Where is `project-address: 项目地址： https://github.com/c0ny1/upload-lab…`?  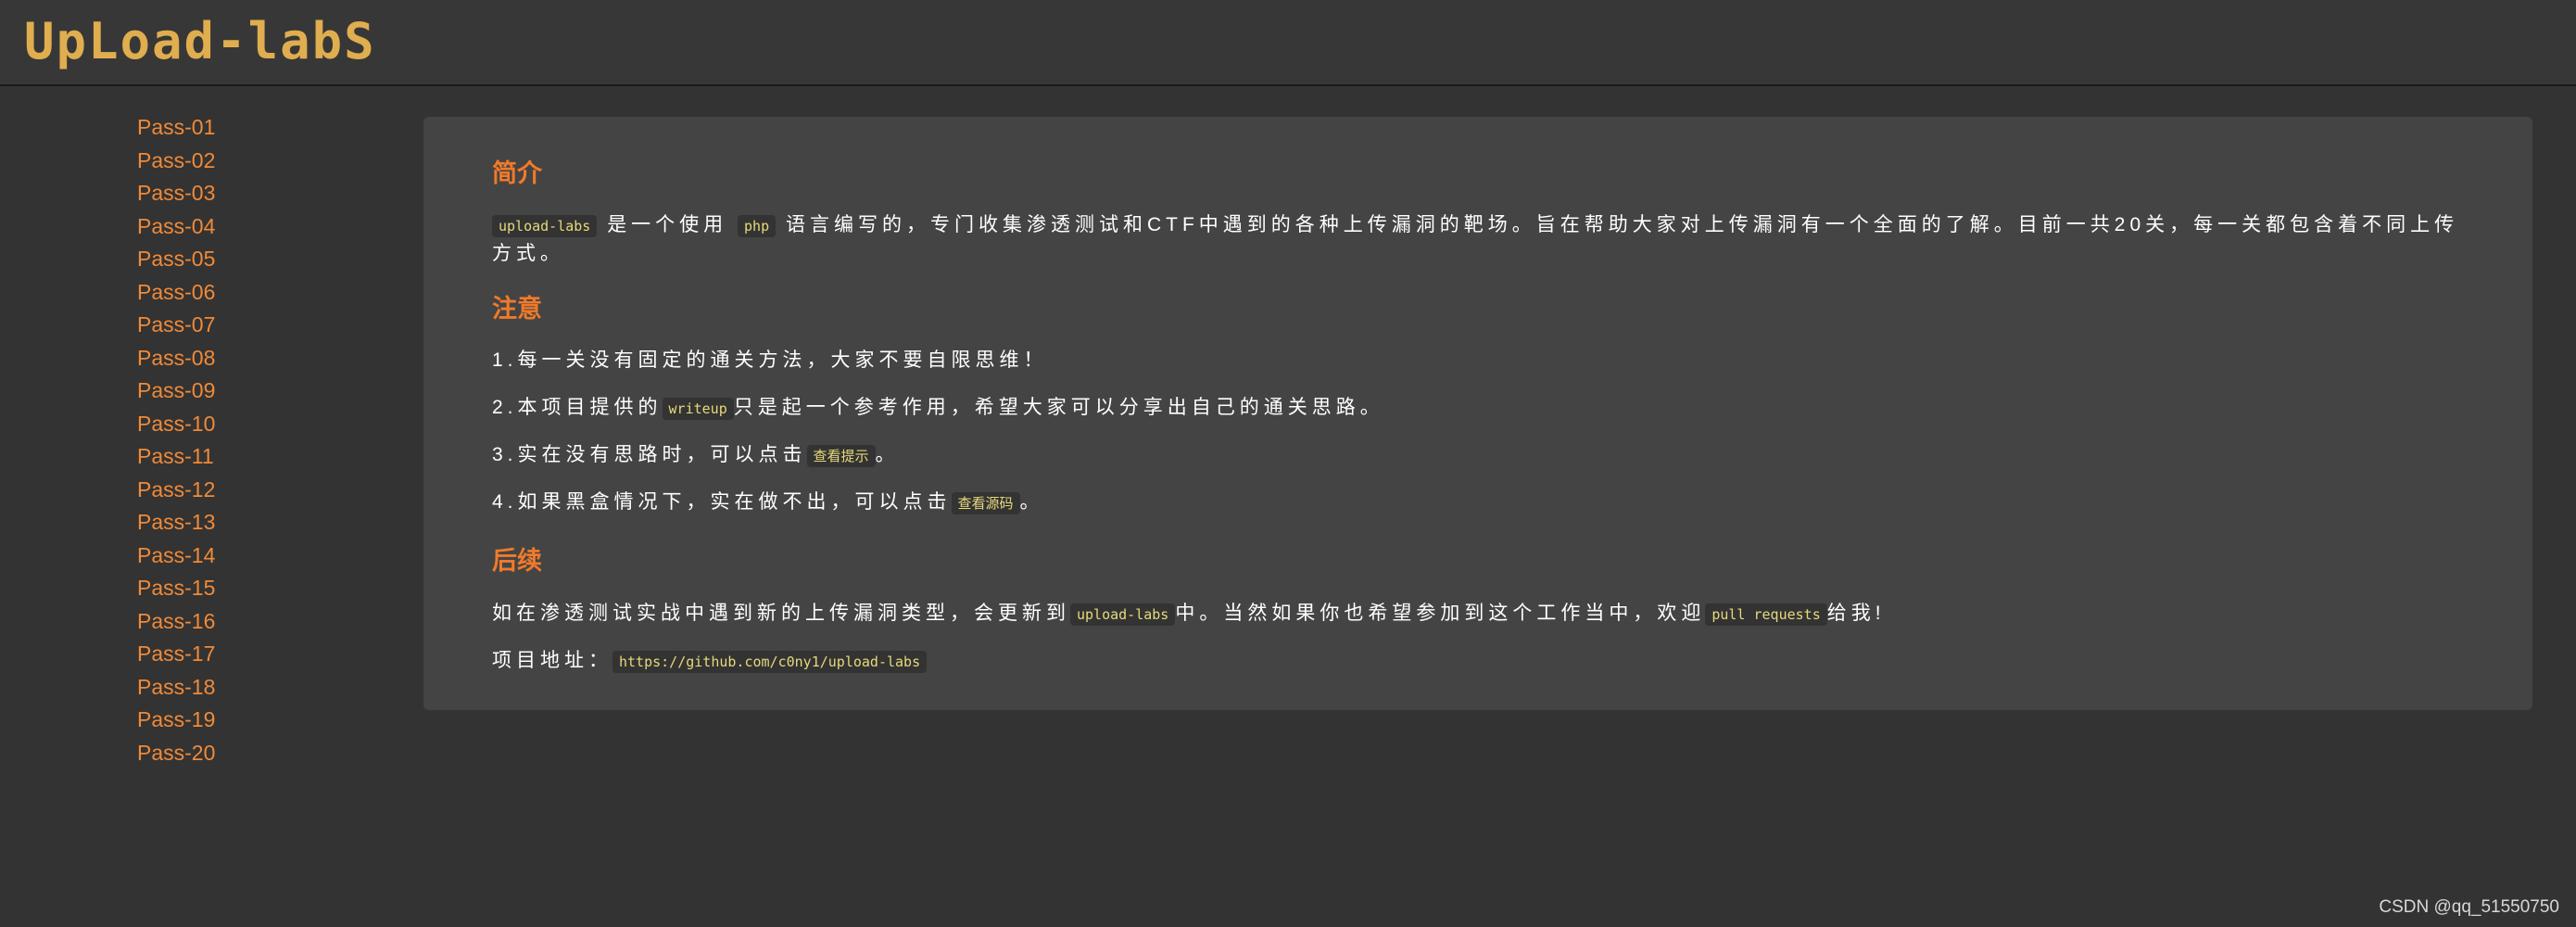 project-address: 项目地址： https://github.com/c0ny1/upload-lab… is located at coordinates (1479, 661).